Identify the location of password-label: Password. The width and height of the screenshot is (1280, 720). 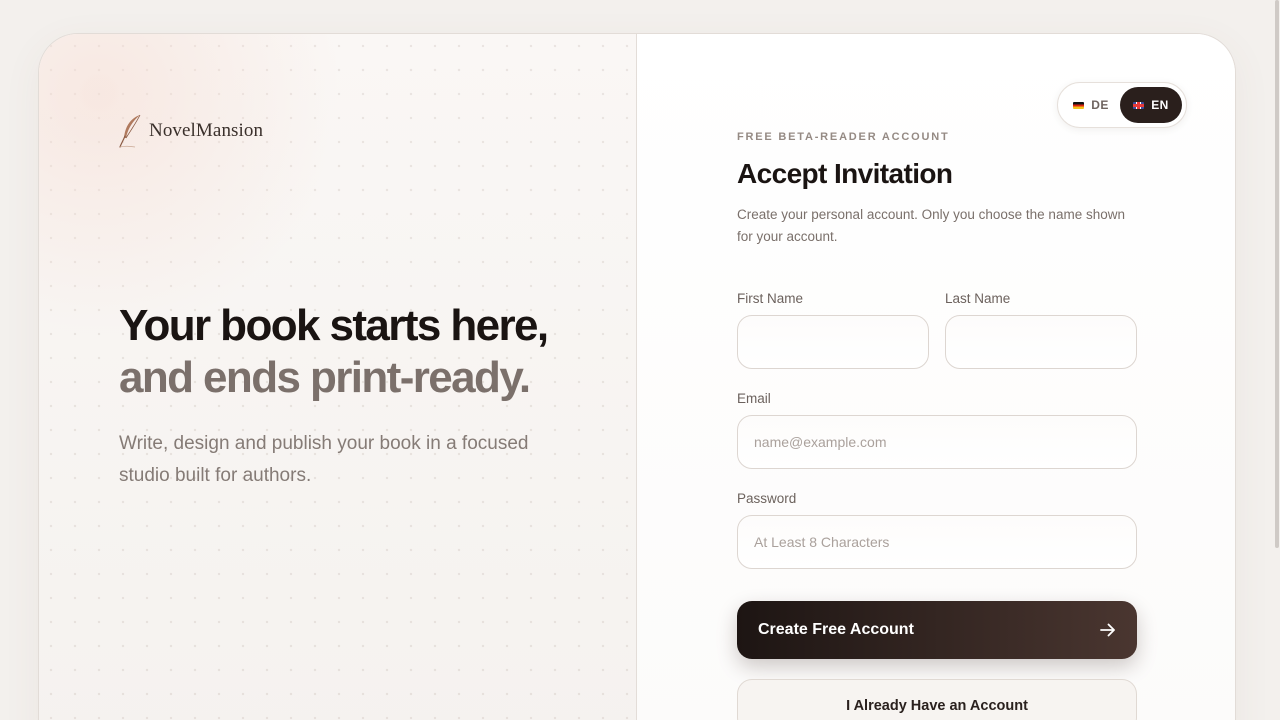
(767, 498).